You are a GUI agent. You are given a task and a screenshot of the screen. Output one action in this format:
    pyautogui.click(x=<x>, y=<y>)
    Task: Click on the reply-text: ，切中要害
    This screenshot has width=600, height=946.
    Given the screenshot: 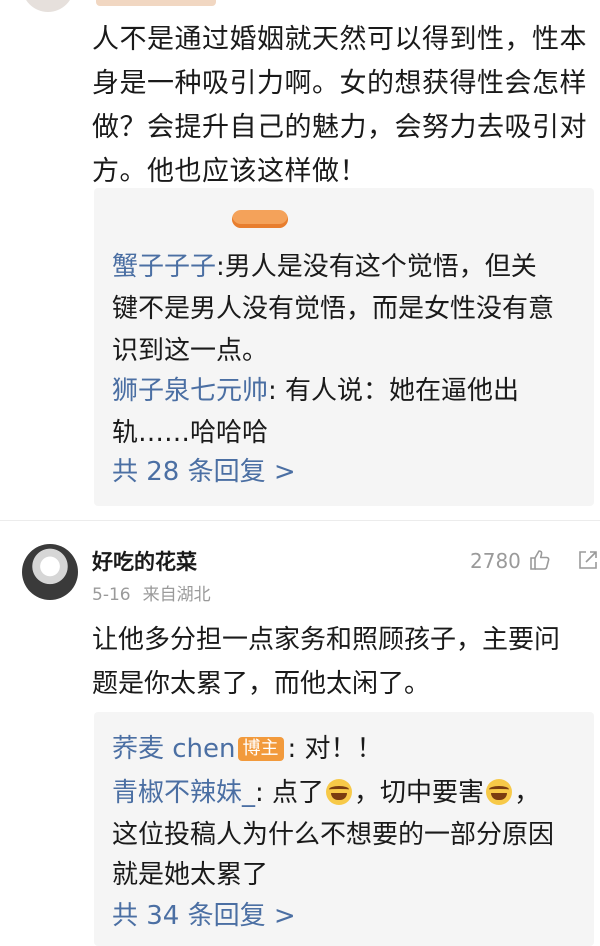 What is the action you would take?
    pyautogui.click(x=419, y=793)
    